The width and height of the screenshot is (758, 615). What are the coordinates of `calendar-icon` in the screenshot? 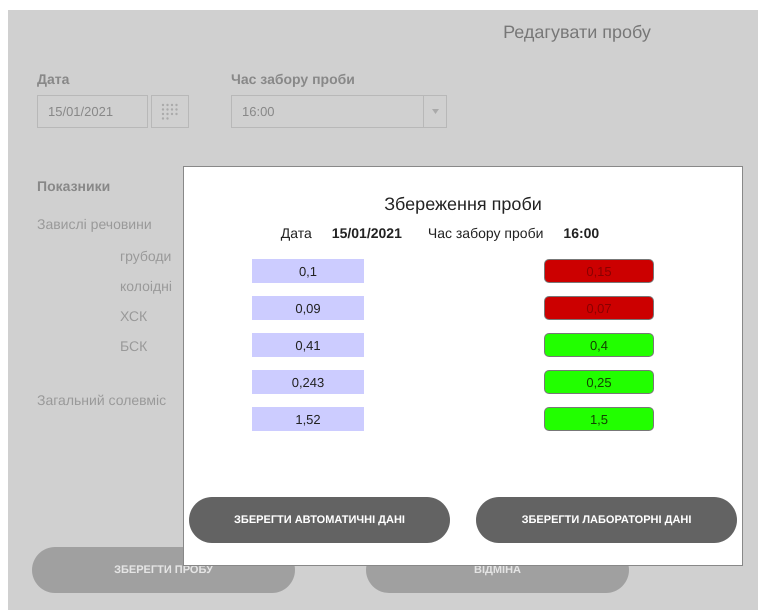 It's located at (170, 111).